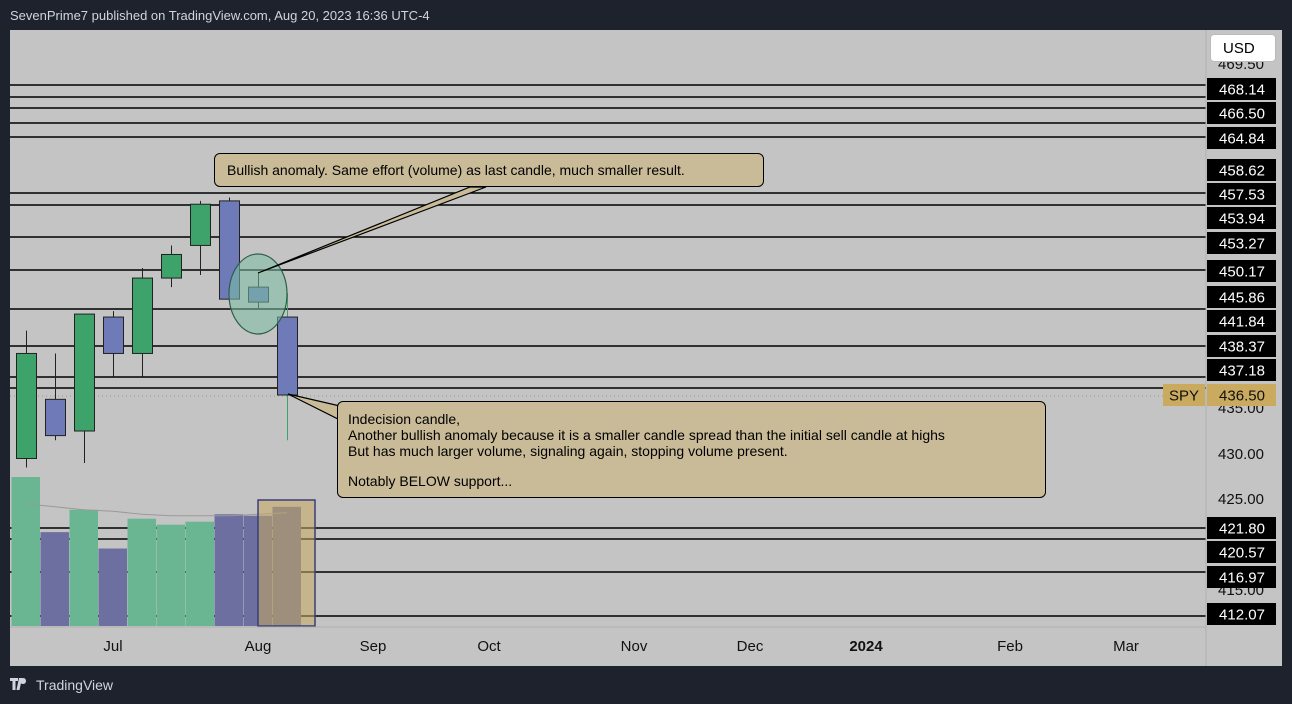  I want to click on price-level-label: 437.18, so click(1242, 371).